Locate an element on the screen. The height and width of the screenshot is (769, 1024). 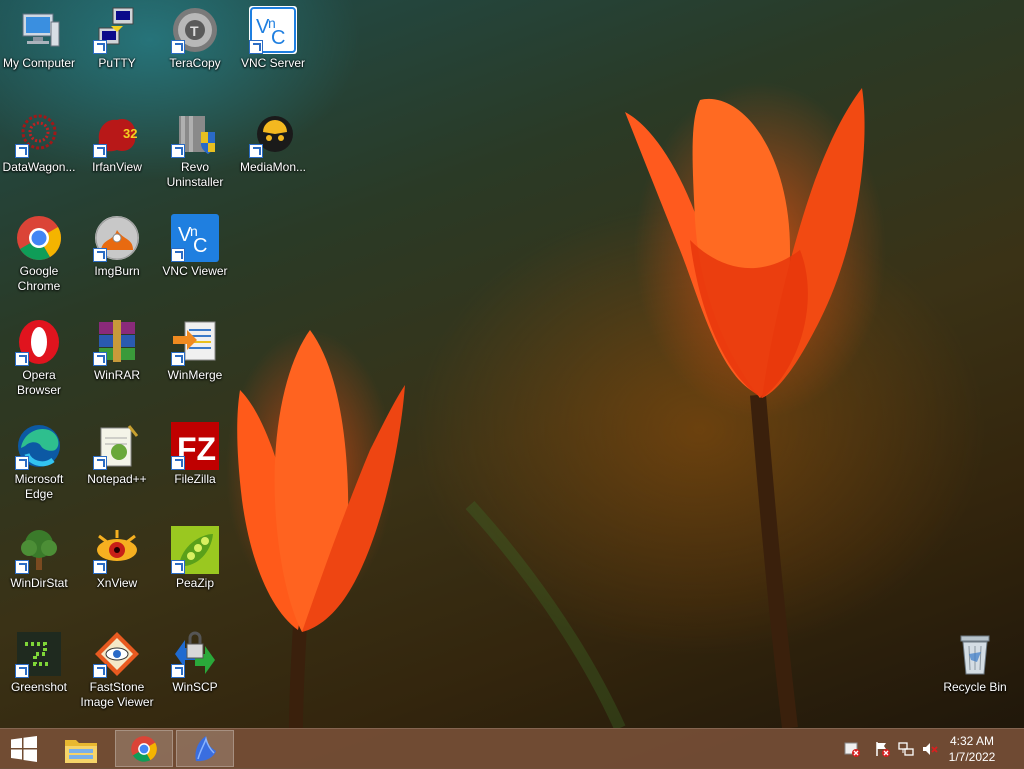
desktop-icon-label: TeraCopy is located at coordinates (195, 63).